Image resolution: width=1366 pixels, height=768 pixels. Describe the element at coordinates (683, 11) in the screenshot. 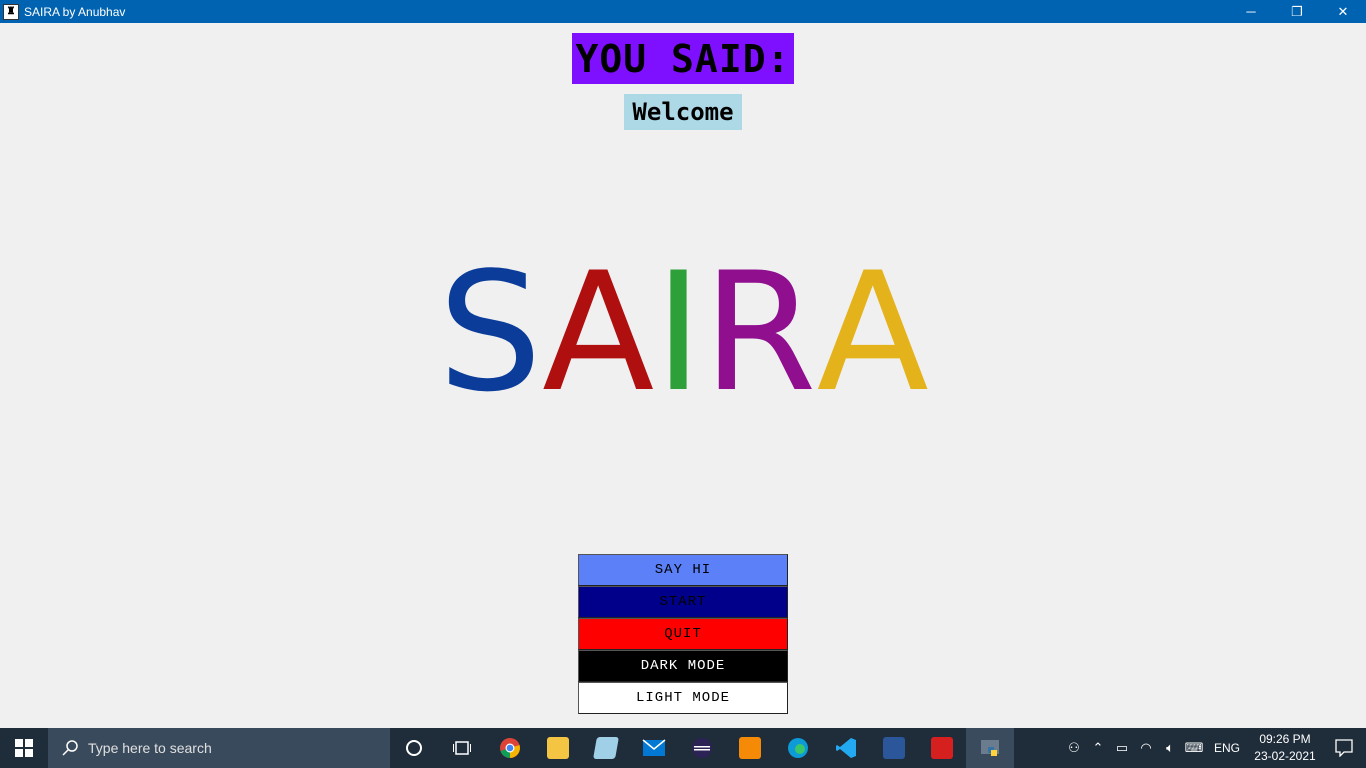

I see `title-bar: ♜ SAIRA by Anubhav ─ ❐ ✕` at that location.